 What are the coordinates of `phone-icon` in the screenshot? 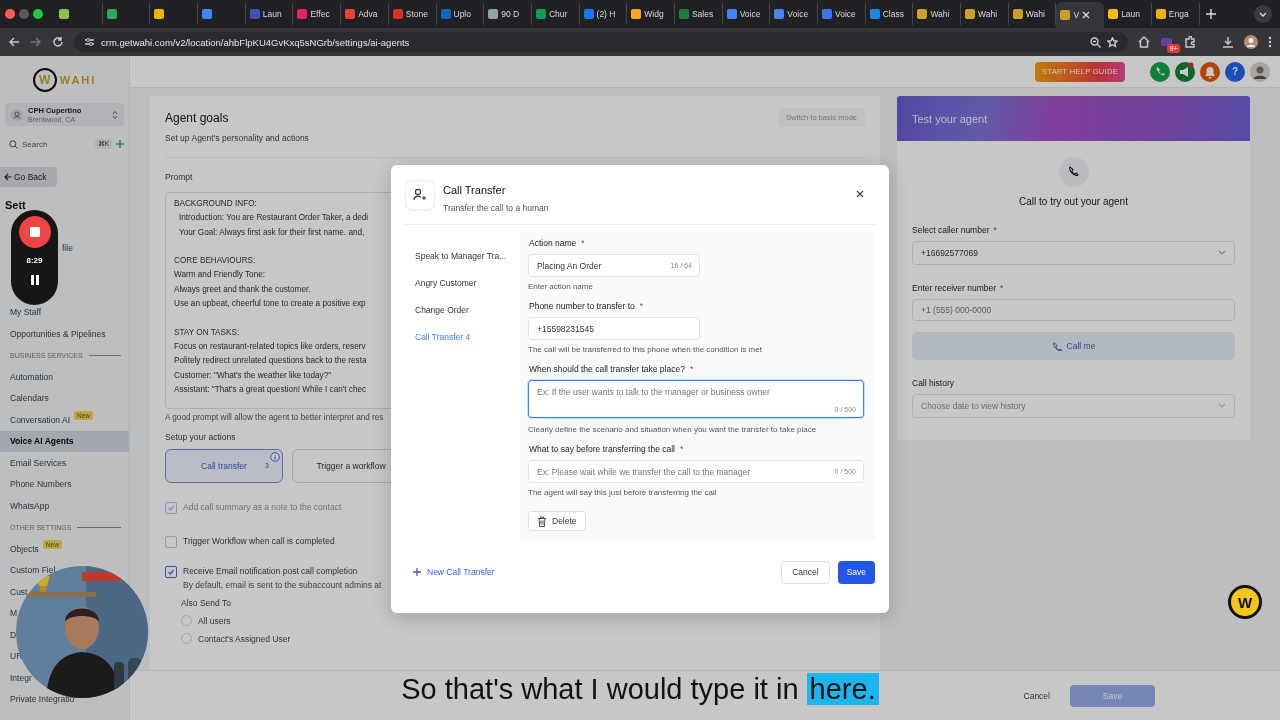 It's located at (1160, 71).